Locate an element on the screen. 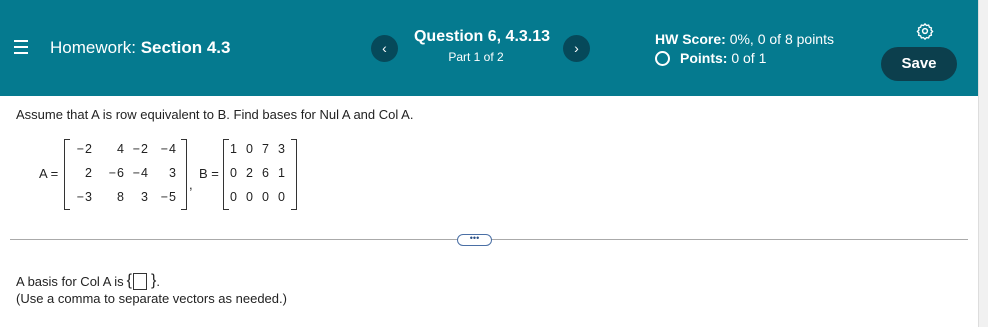 The height and width of the screenshot is (327, 988). points-label: Points: is located at coordinates (704, 58).